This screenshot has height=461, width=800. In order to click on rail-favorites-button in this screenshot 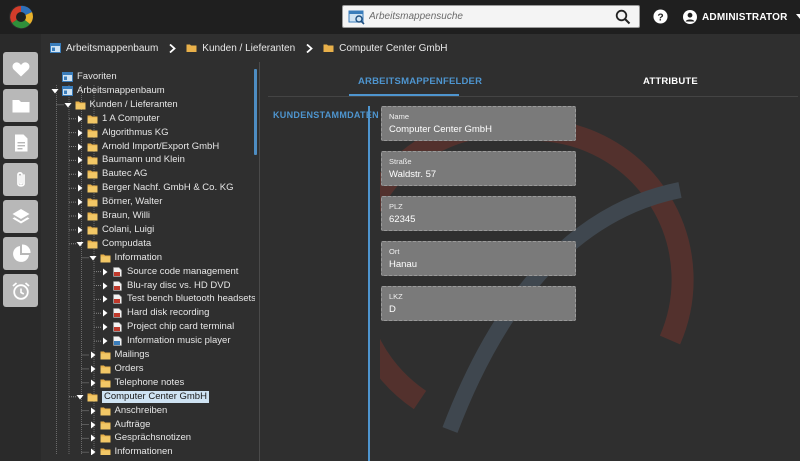, I will do `click(20, 68)`.